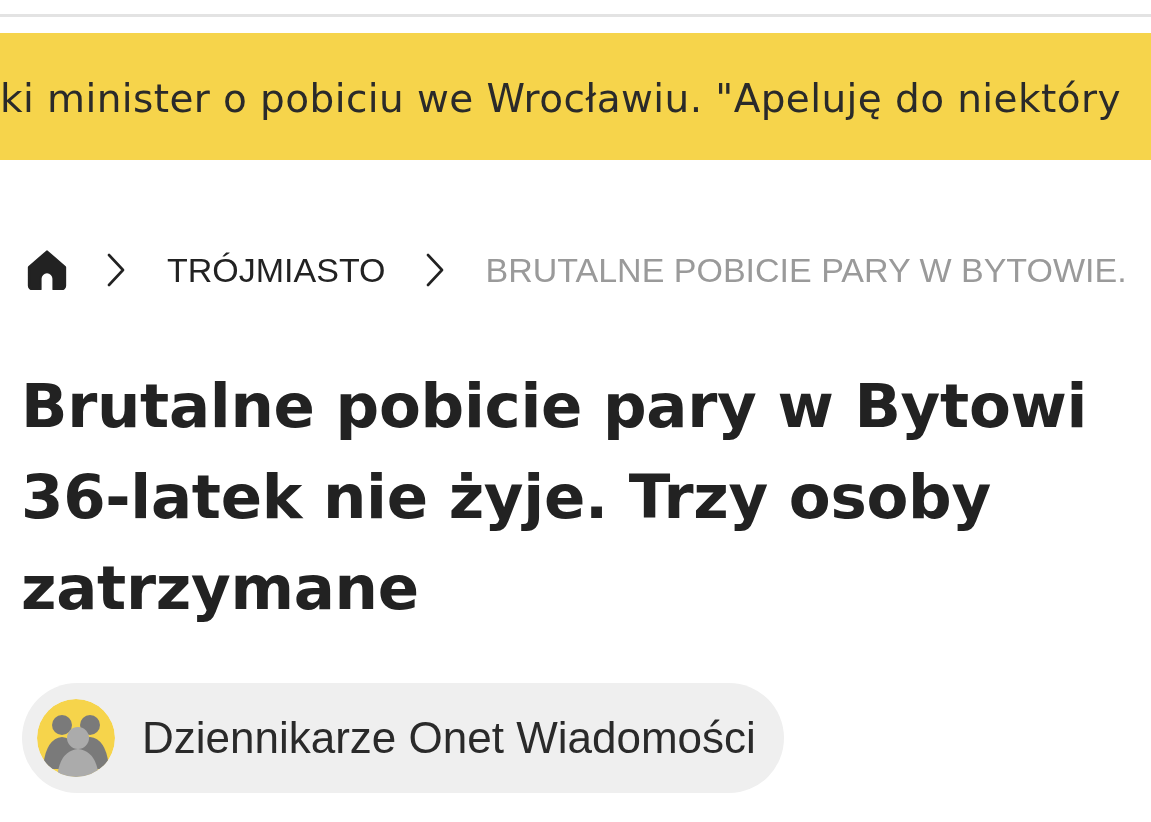 The width and height of the screenshot is (1151, 822). What do you see at coordinates (76, 738) in the screenshot?
I see `people-avatar-icon` at bounding box center [76, 738].